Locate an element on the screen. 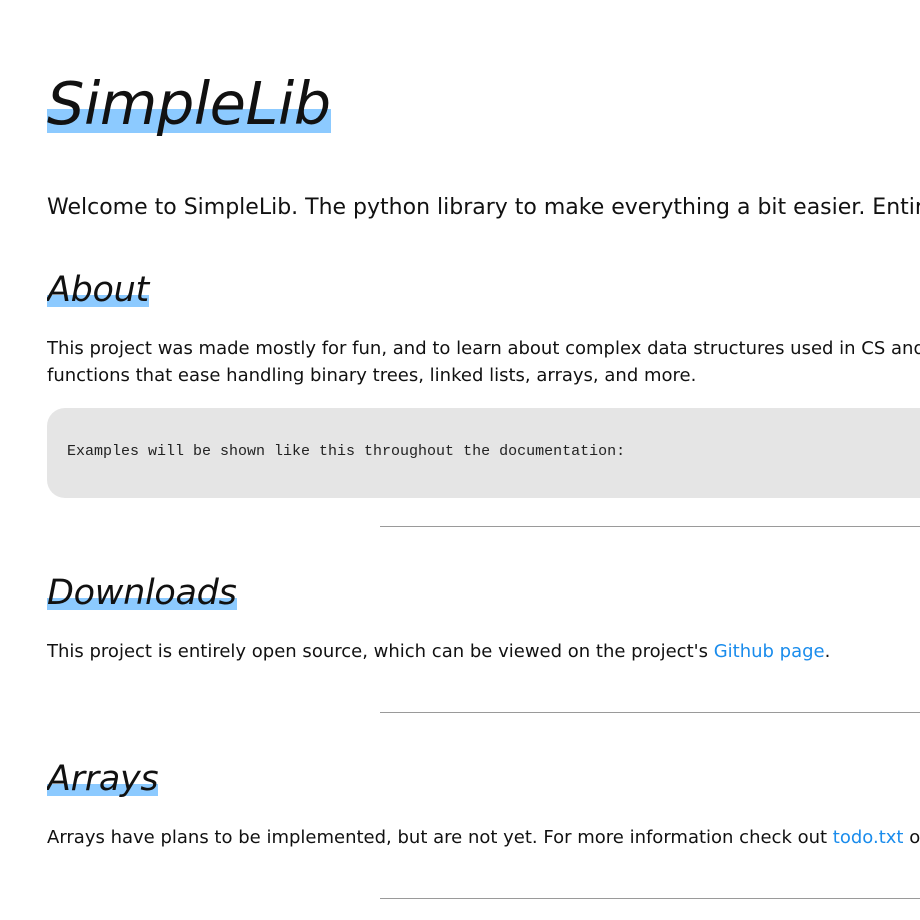  downloads-text-end: . is located at coordinates (827, 651).